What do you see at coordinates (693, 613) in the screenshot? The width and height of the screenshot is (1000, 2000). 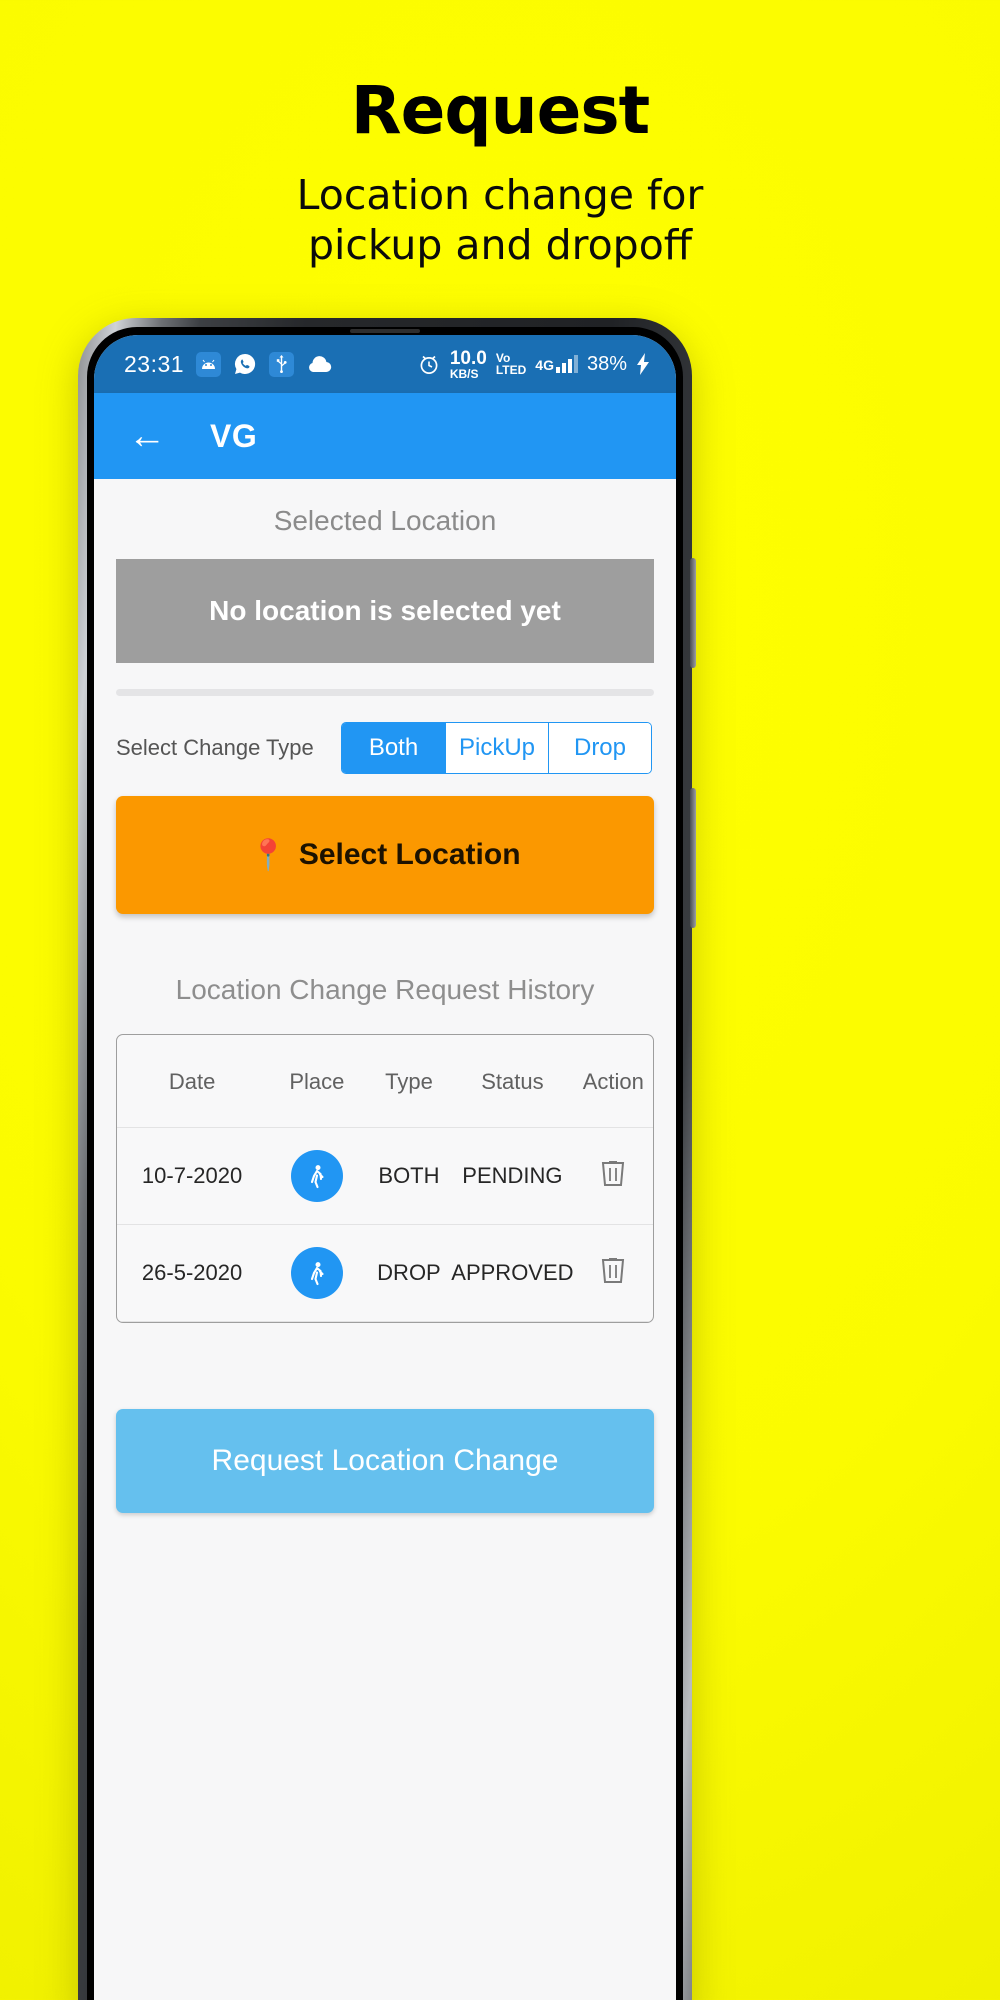 I see `volume-button` at bounding box center [693, 613].